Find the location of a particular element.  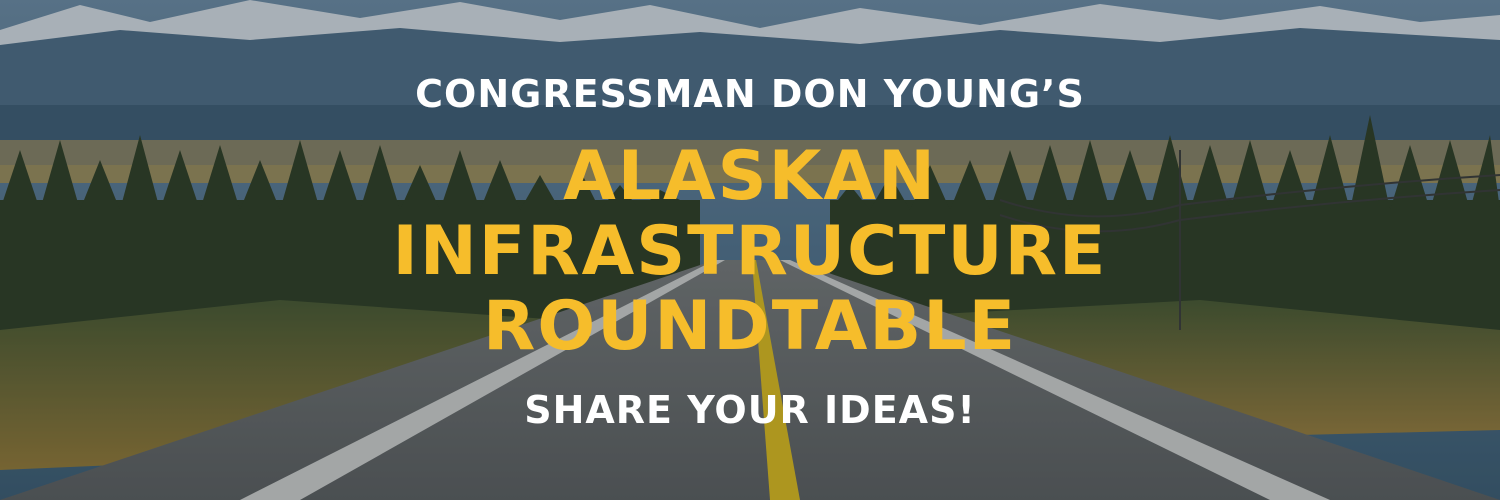

title-line-2: Infrastructure is located at coordinates (750, 251).